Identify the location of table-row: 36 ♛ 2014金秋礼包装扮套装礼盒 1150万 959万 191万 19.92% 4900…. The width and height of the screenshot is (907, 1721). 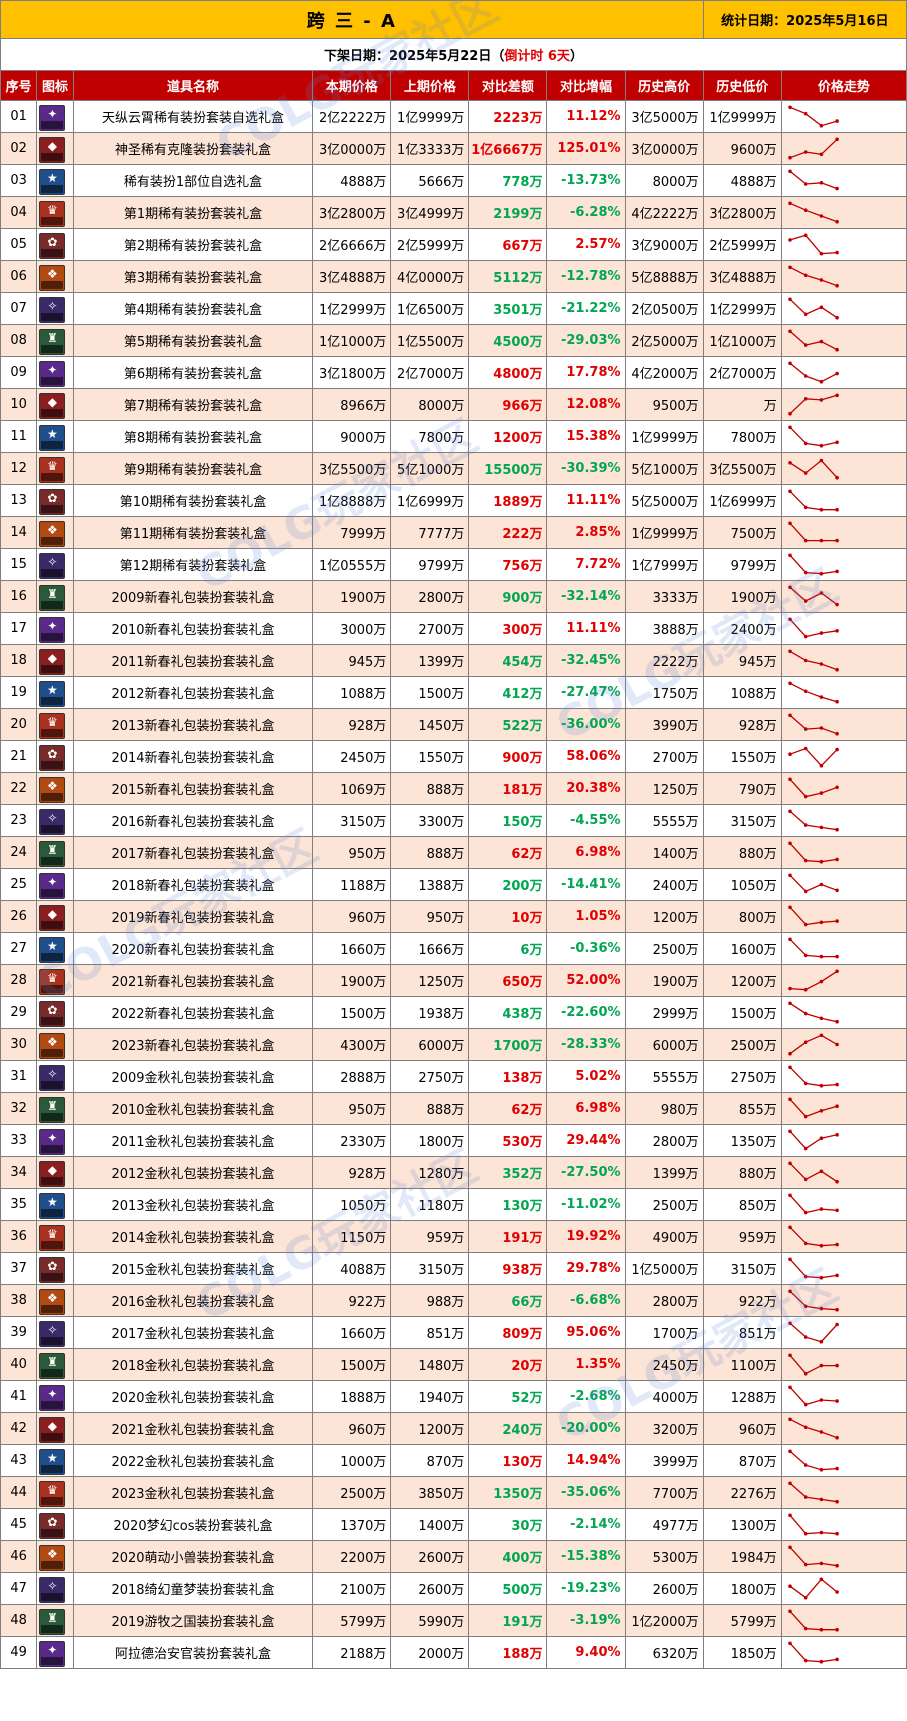
(453, 1236).